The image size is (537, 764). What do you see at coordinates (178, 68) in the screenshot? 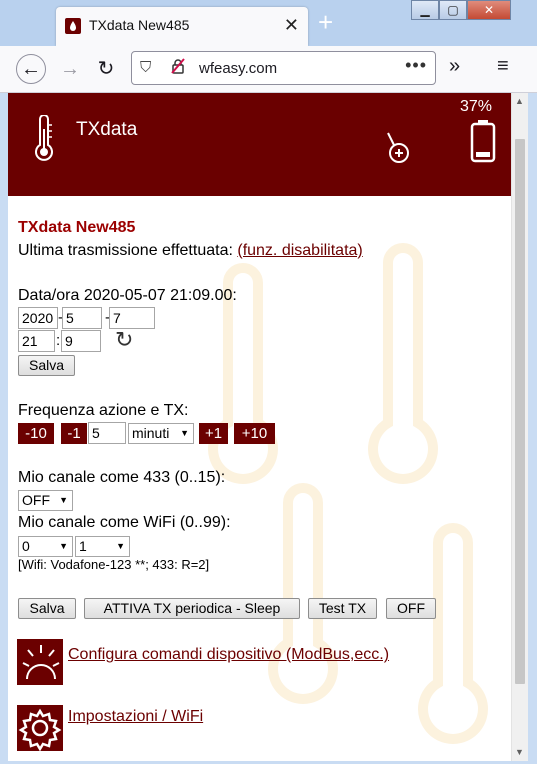
I see `insecure-lock-icon` at bounding box center [178, 68].